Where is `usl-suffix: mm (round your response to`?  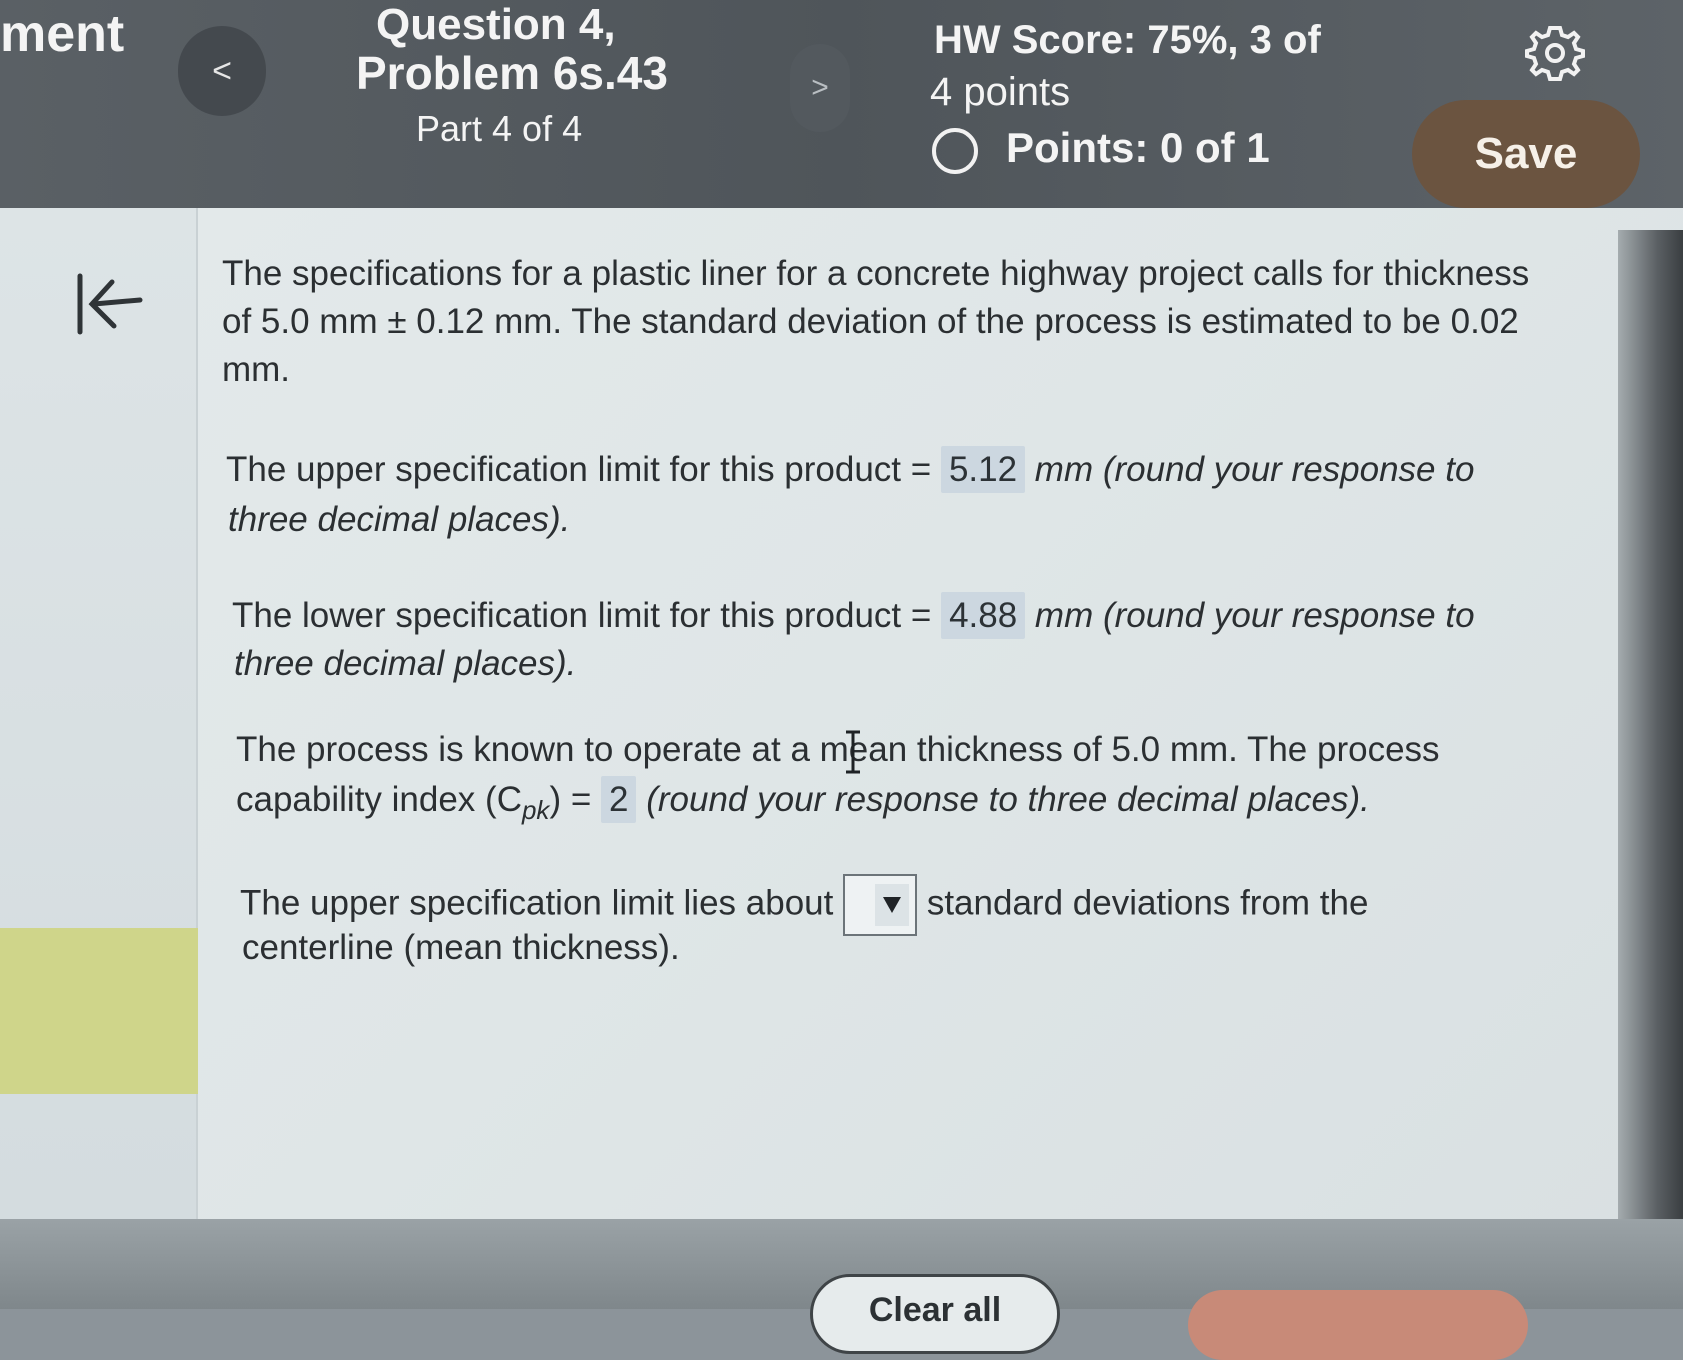
usl-suffix: mm (round your response to is located at coordinates (1254, 469).